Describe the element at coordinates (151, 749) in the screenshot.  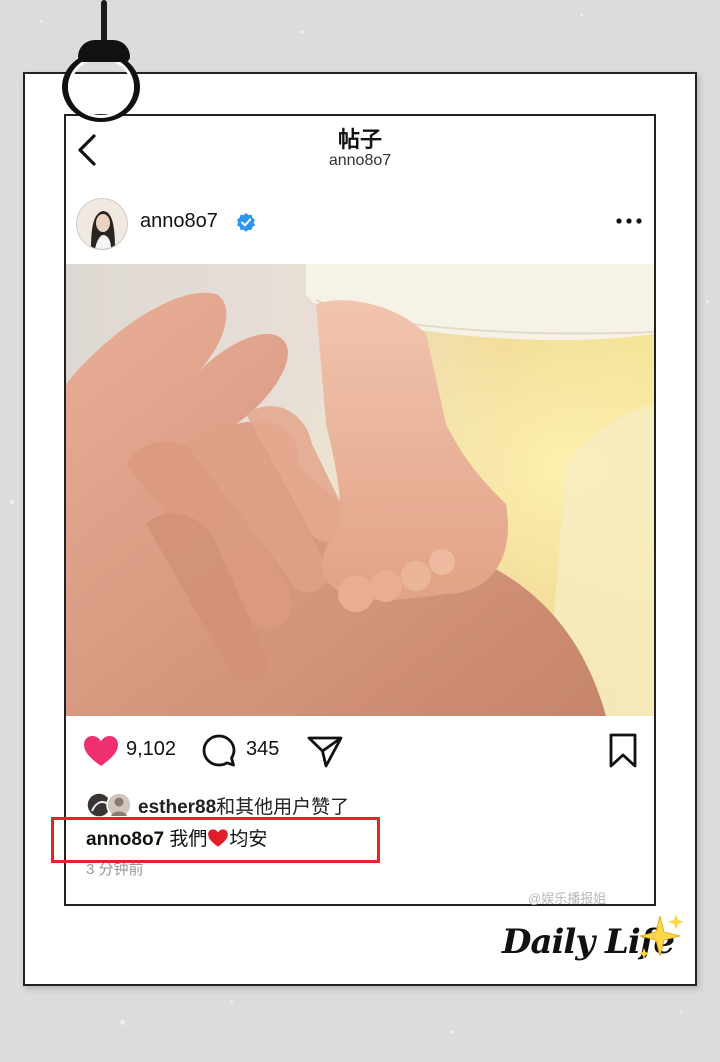
I see `like-count: 9,102` at that location.